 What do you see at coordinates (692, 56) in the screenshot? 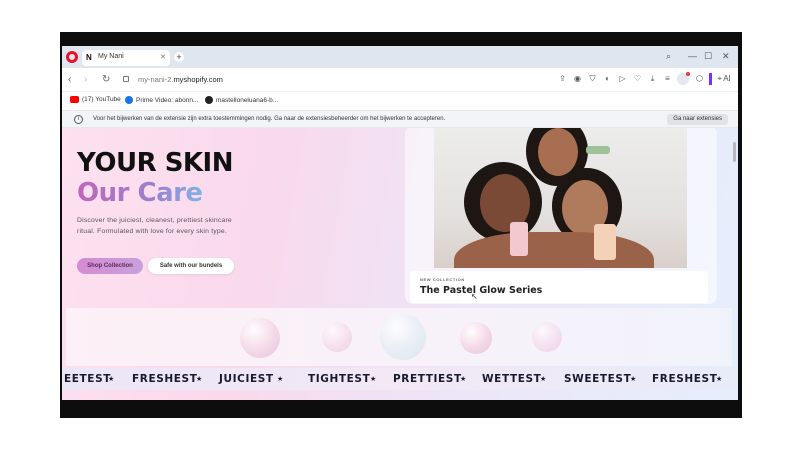
I see `minimize-icon: —` at bounding box center [692, 56].